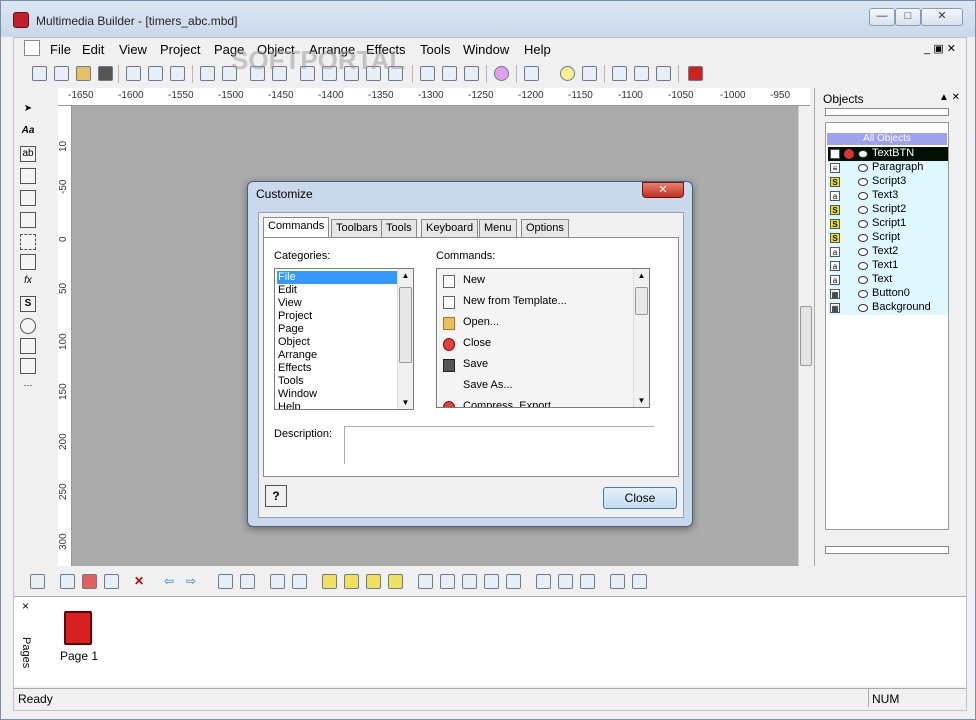 This screenshot has height=720, width=976. I want to click on categories-scrollbar: ▲ ▼, so click(405, 339).